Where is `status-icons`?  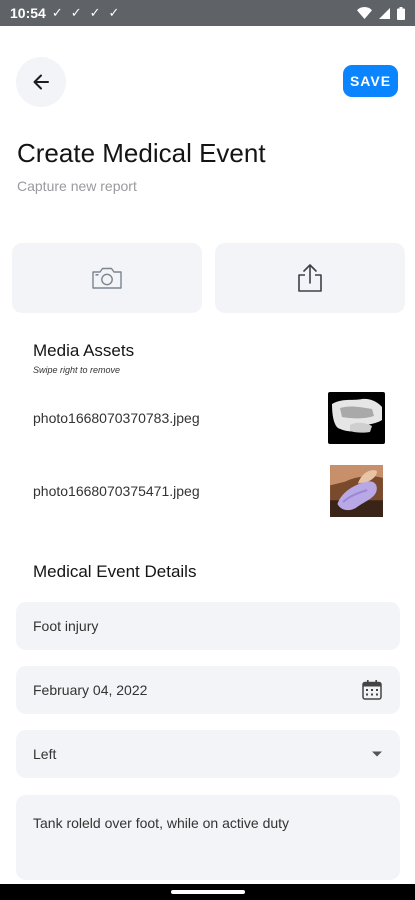
status-icons is located at coordinates (381, 13).